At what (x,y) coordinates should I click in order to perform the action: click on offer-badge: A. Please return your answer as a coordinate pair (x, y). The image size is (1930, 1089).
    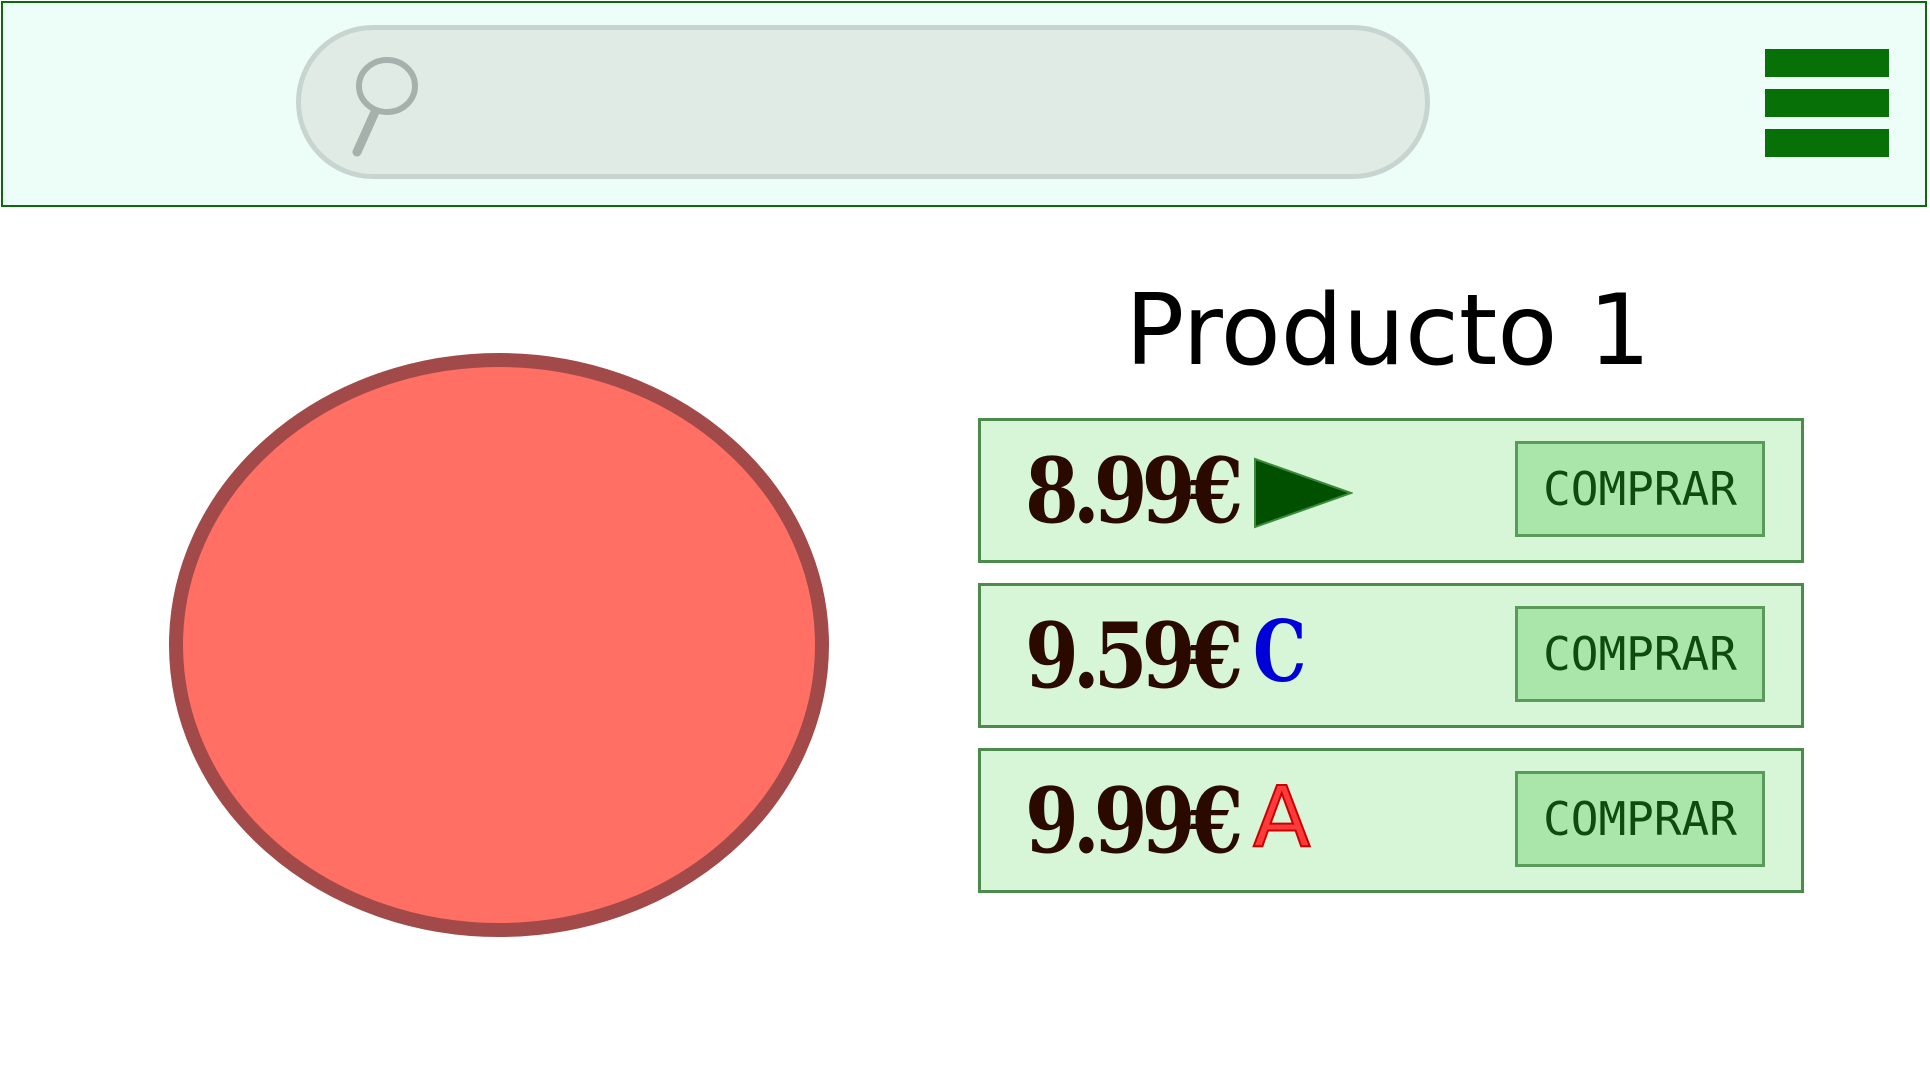
    Looking at the image, I should click on (1302, 817).